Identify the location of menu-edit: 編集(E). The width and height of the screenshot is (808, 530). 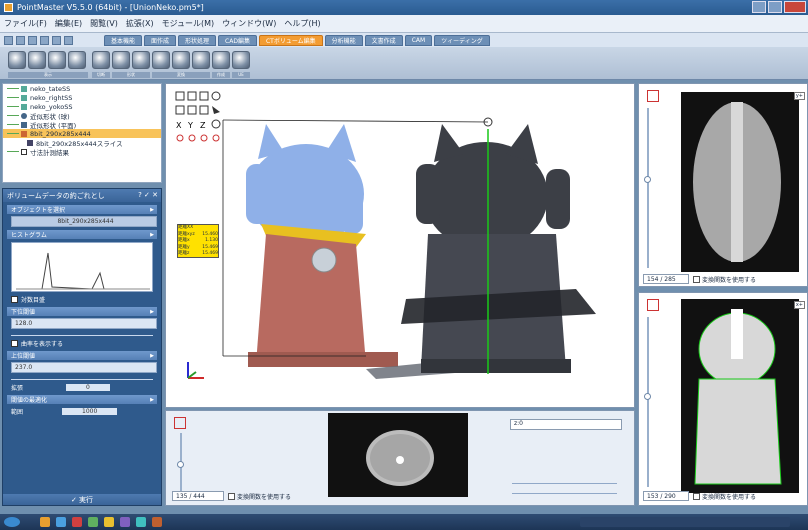
(68, 23).